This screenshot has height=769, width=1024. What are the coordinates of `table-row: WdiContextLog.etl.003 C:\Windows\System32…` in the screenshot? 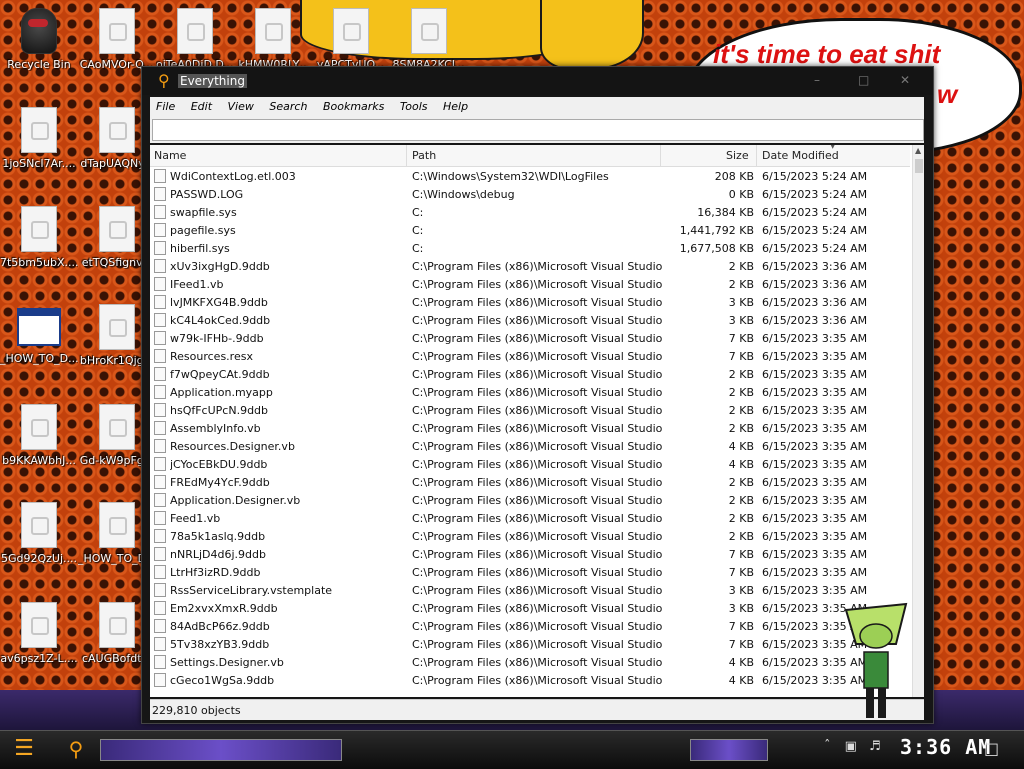 It's located at (530, 176).